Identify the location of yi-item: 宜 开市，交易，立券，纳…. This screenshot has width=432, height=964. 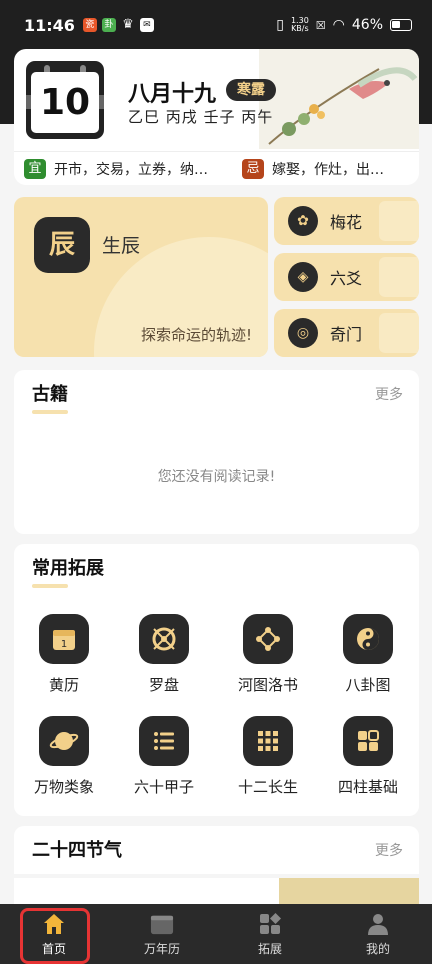
(133, 168).